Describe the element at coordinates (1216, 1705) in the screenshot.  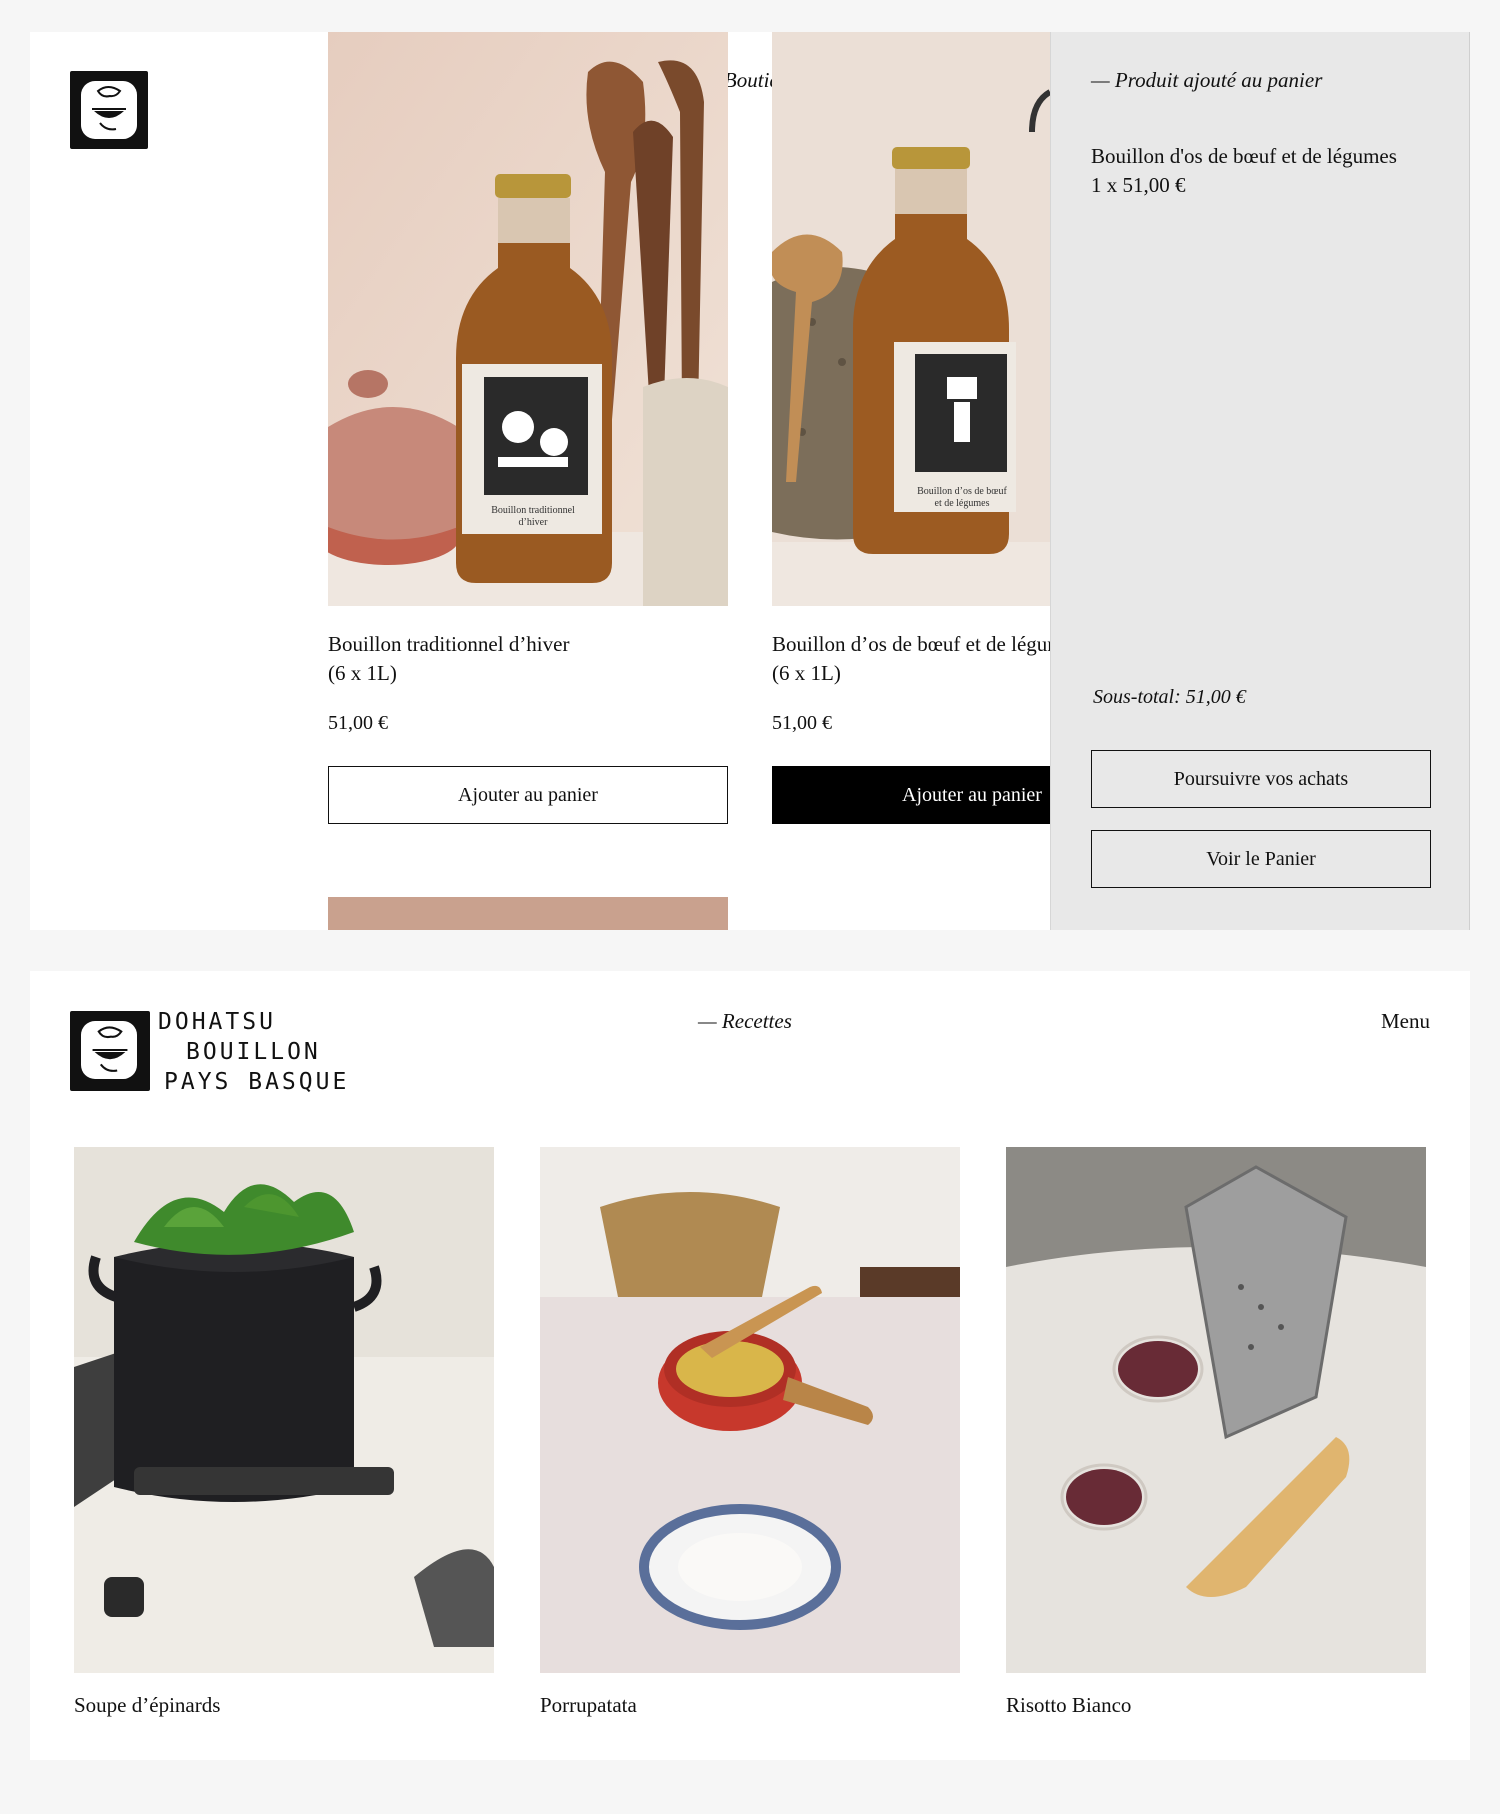
I see `recipe-title: Risotto Bianco` at that location.